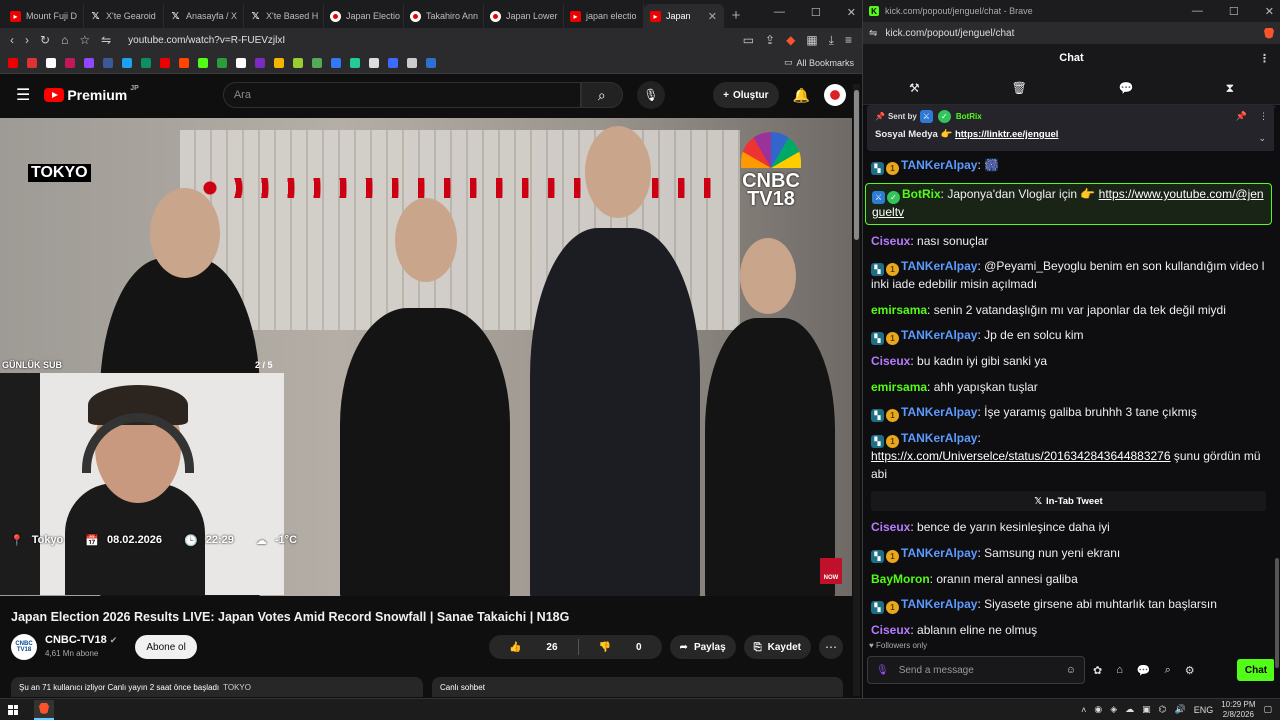  Describe the element at coordinates (1277, 401) in the screenshot. I see `chat-scrollbar` at that location.